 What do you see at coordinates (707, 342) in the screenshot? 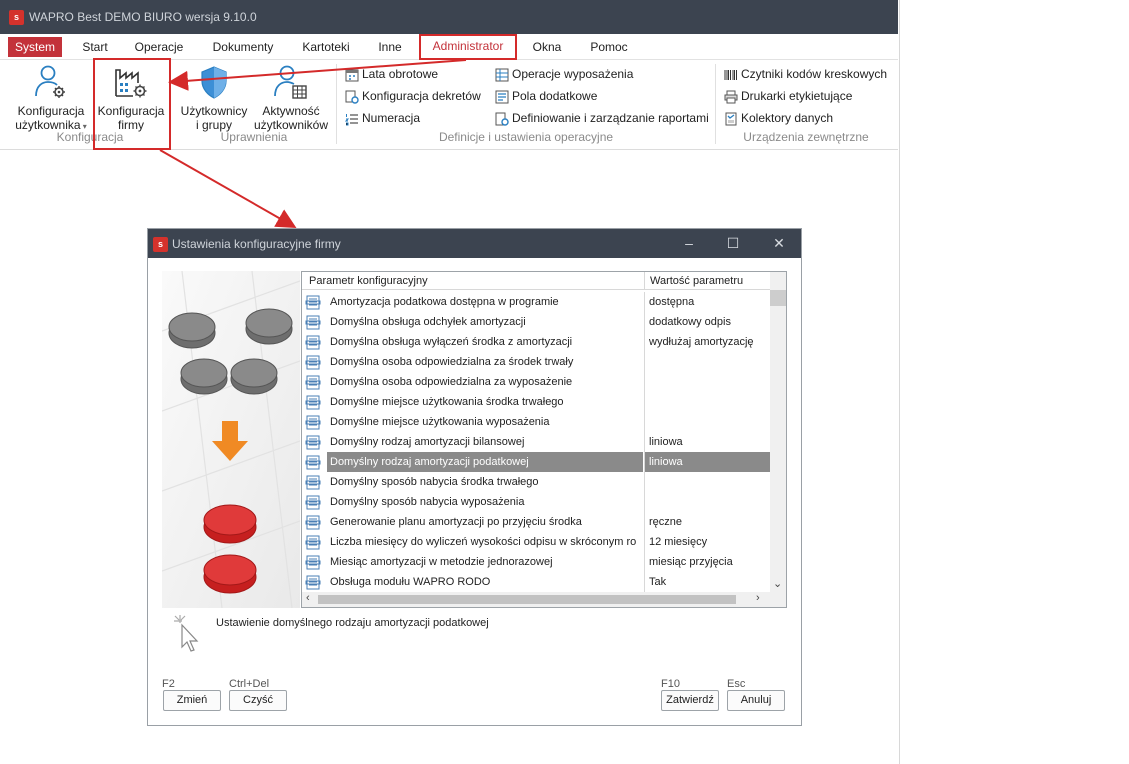
I see `row-parameter-value: wydłużaj amortyzację` at bounding box center [707, 342].